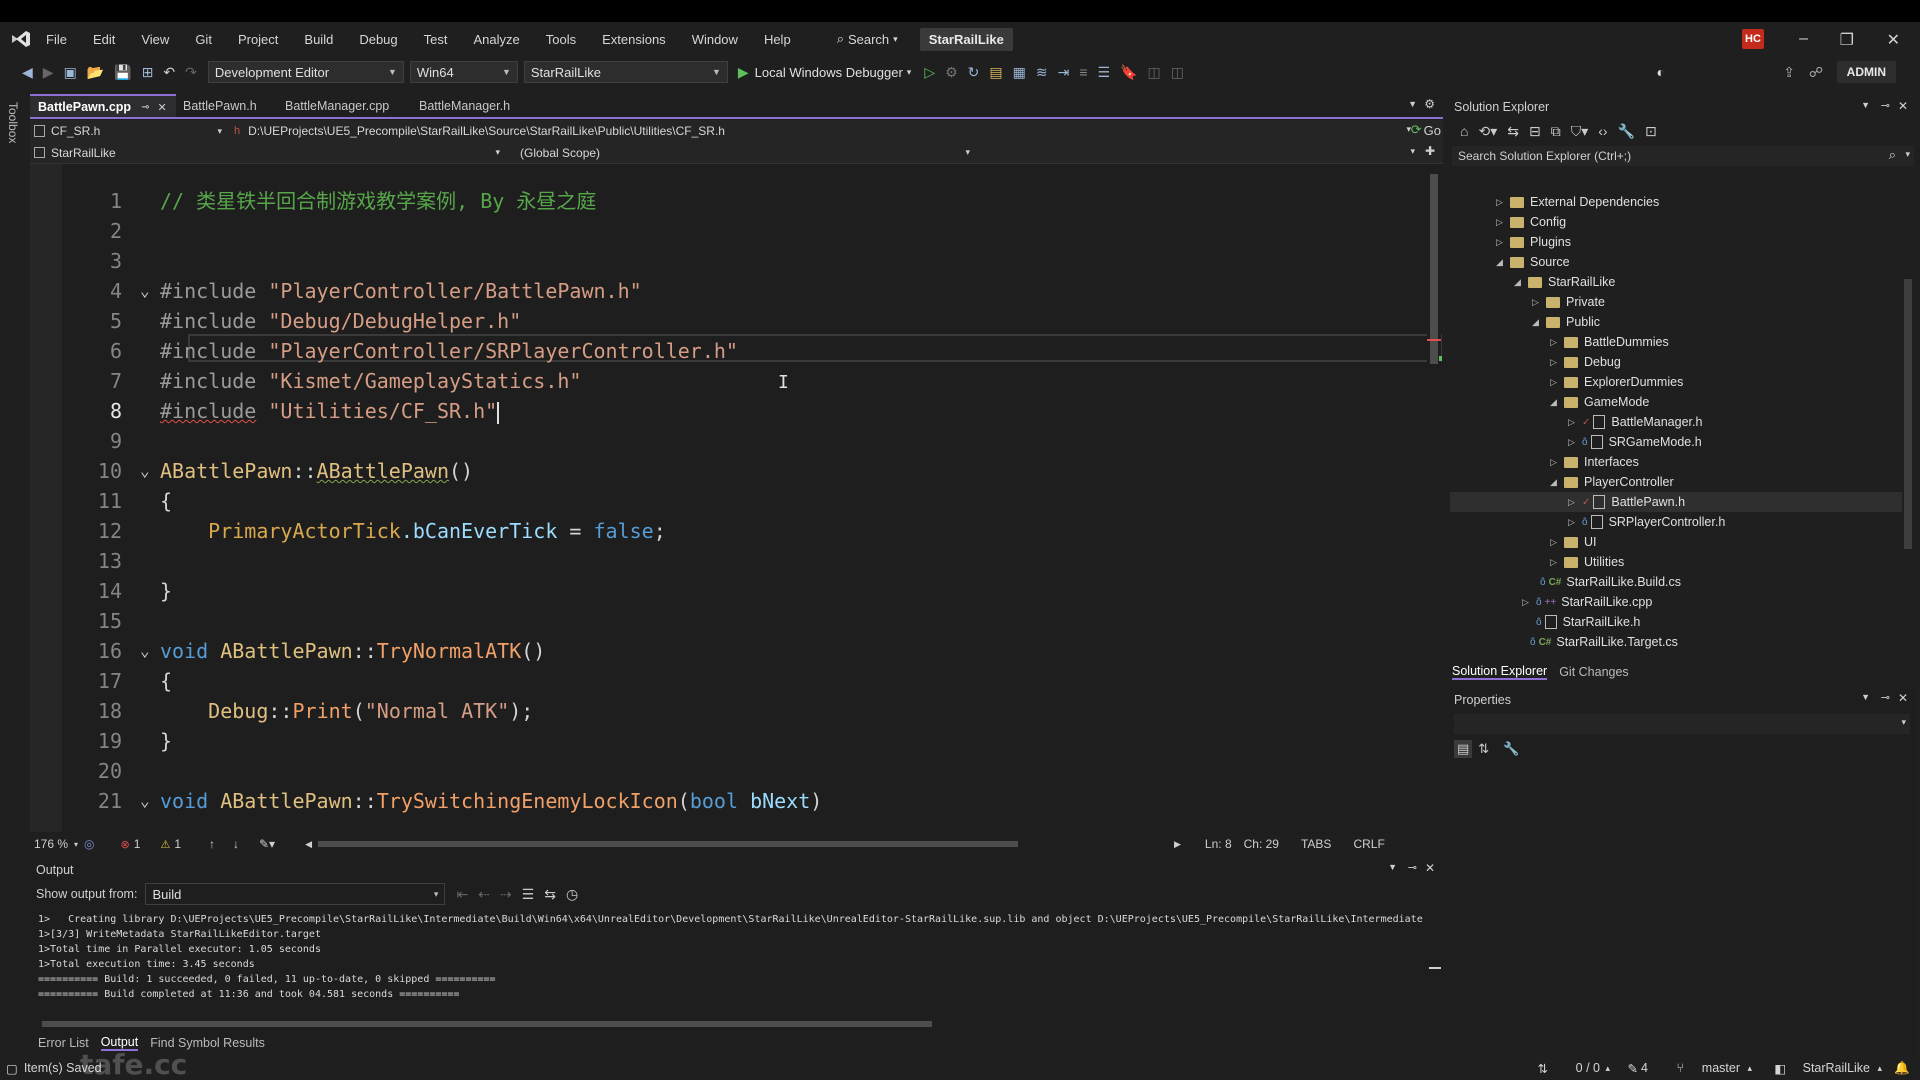 The height and width of the screenshot is (1080, 1920). I want to click on tree-item: ô C# StarRailLike.Target.cs, so click(1604, 642).